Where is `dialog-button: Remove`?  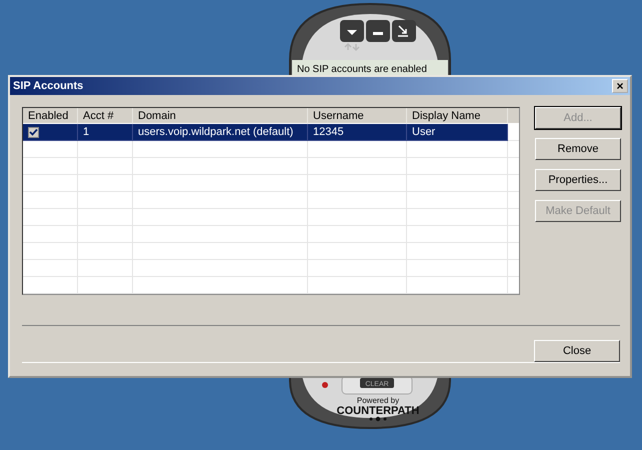
dialog-button: Remove is located at coordinates (578, 149).